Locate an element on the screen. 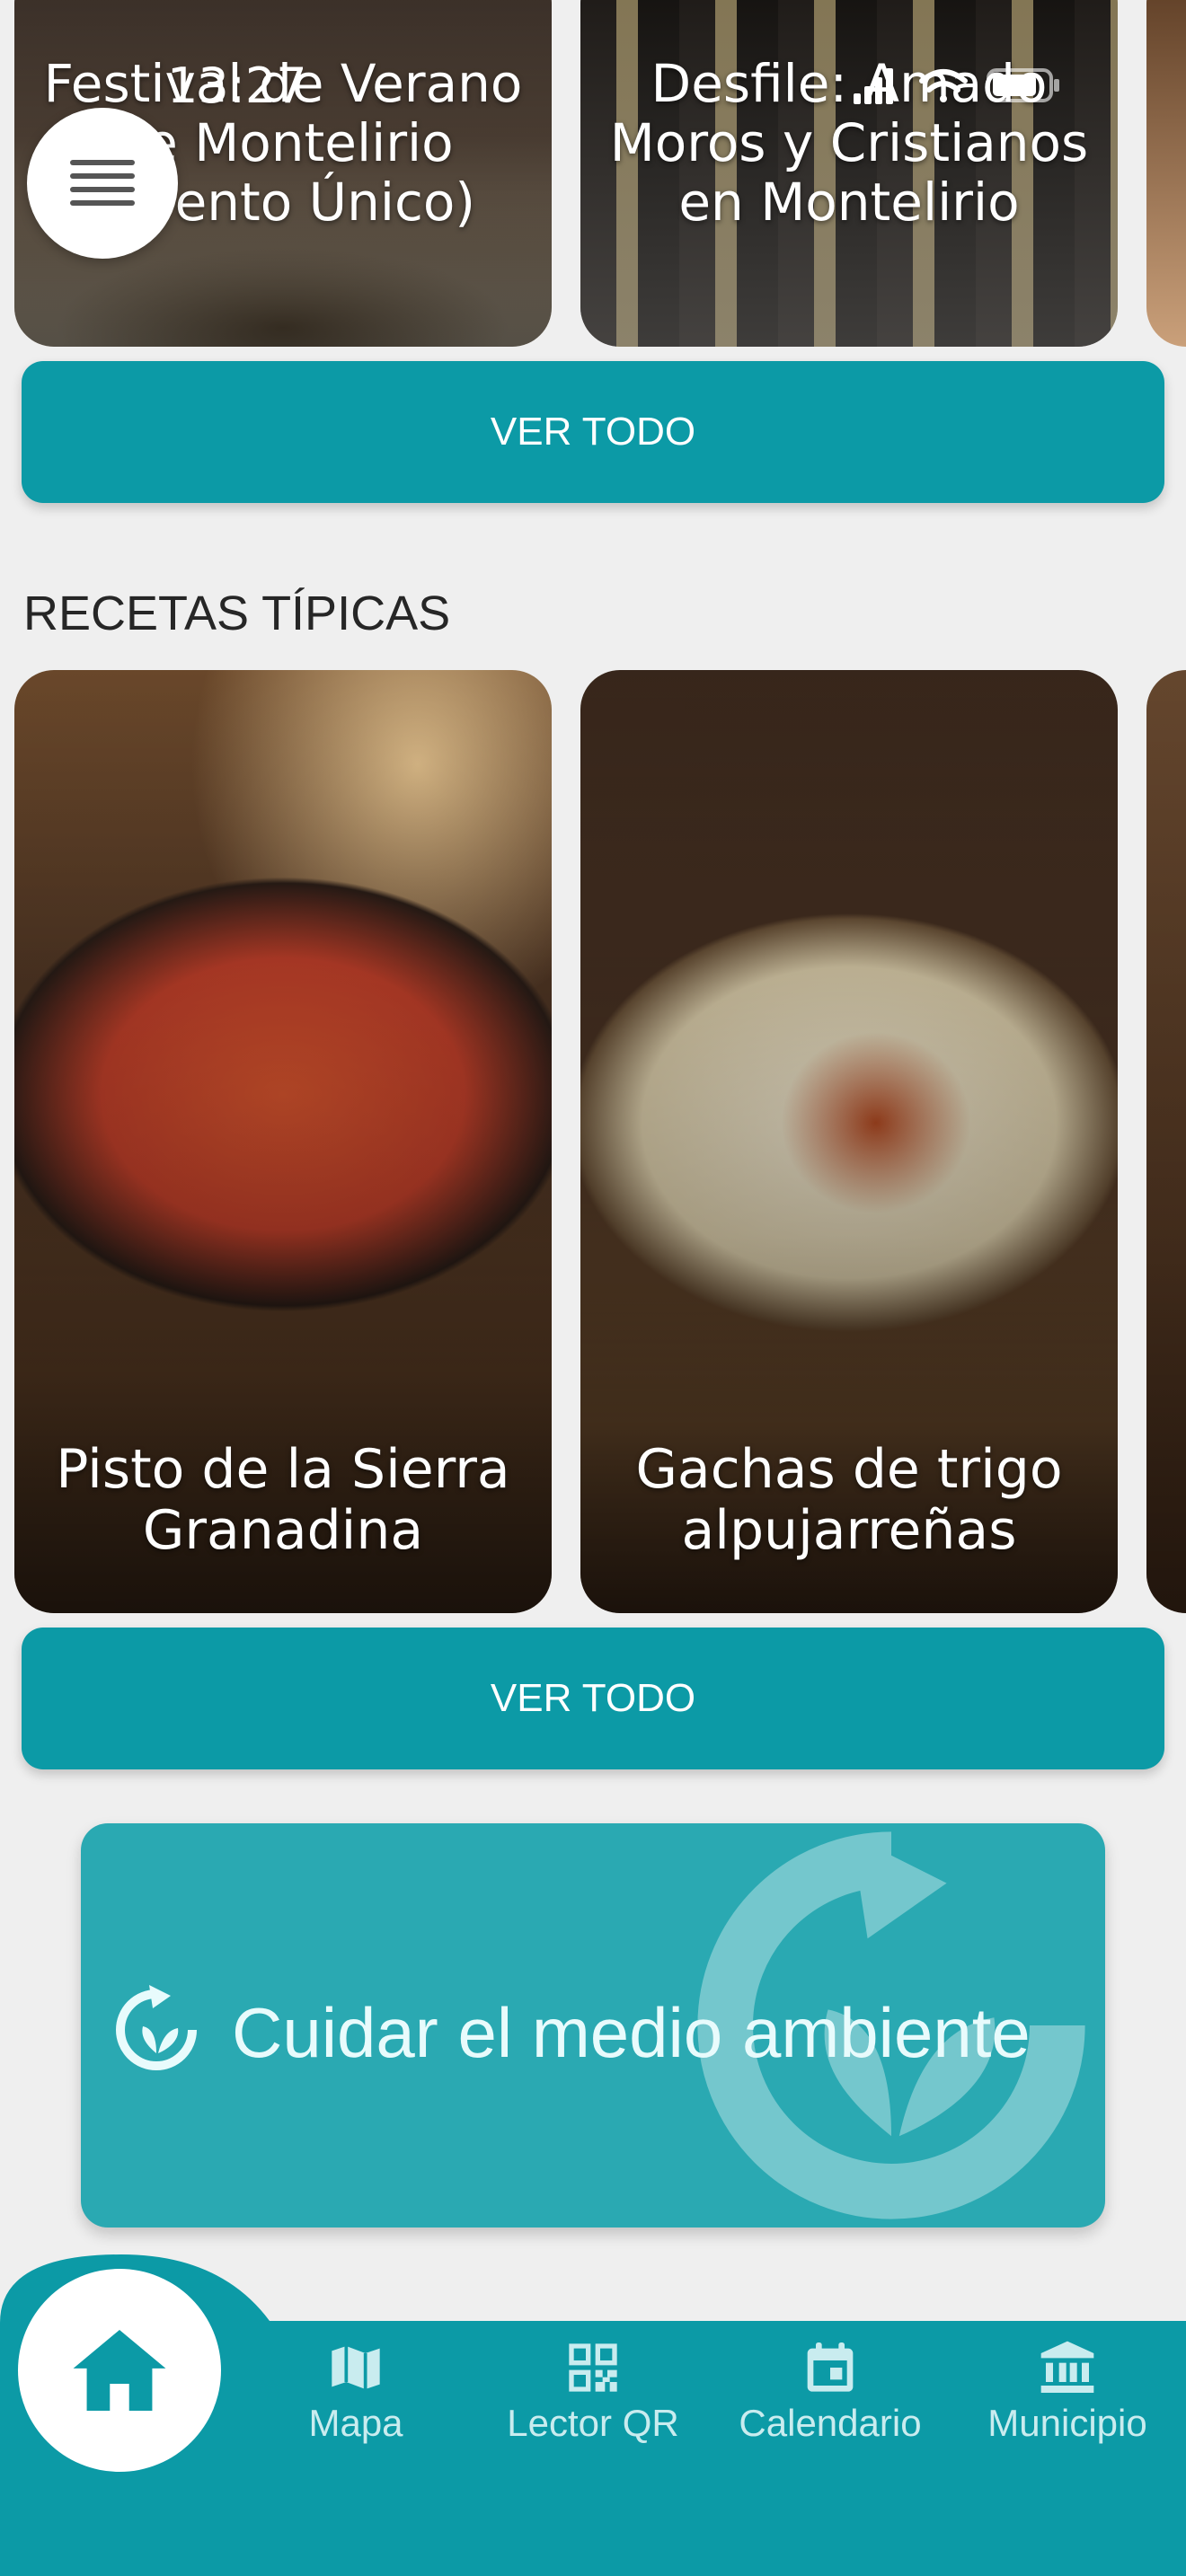 The image size is (1186, 2576). eco-recycle-icon is located at coordinates (156, 2027).